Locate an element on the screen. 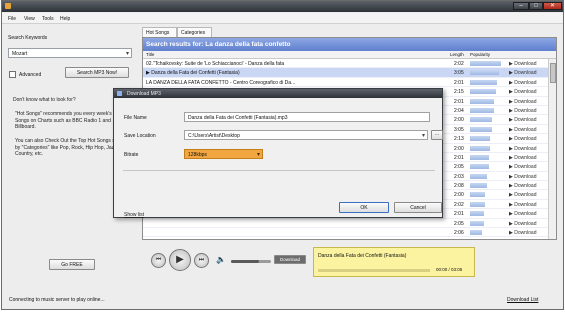  save-location-field: C:\Users\Artist\Desktop ▾ is located at coordinates (306, 135).